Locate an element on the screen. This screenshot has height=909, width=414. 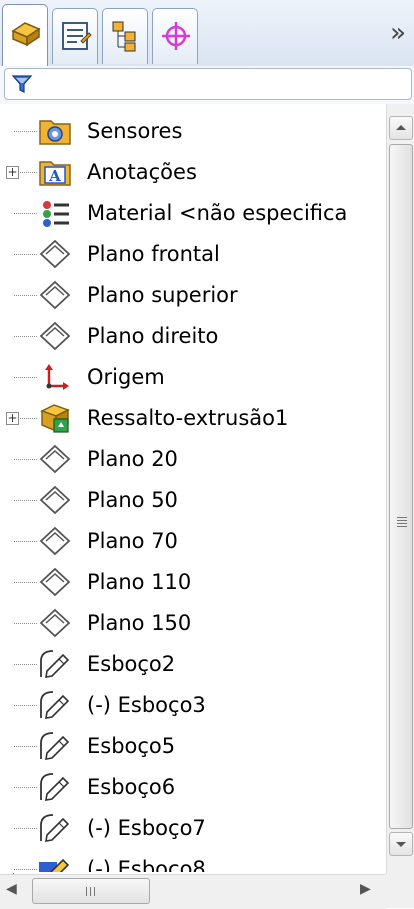
tree-item-label: Anotações is located at coordinates (142, 172).